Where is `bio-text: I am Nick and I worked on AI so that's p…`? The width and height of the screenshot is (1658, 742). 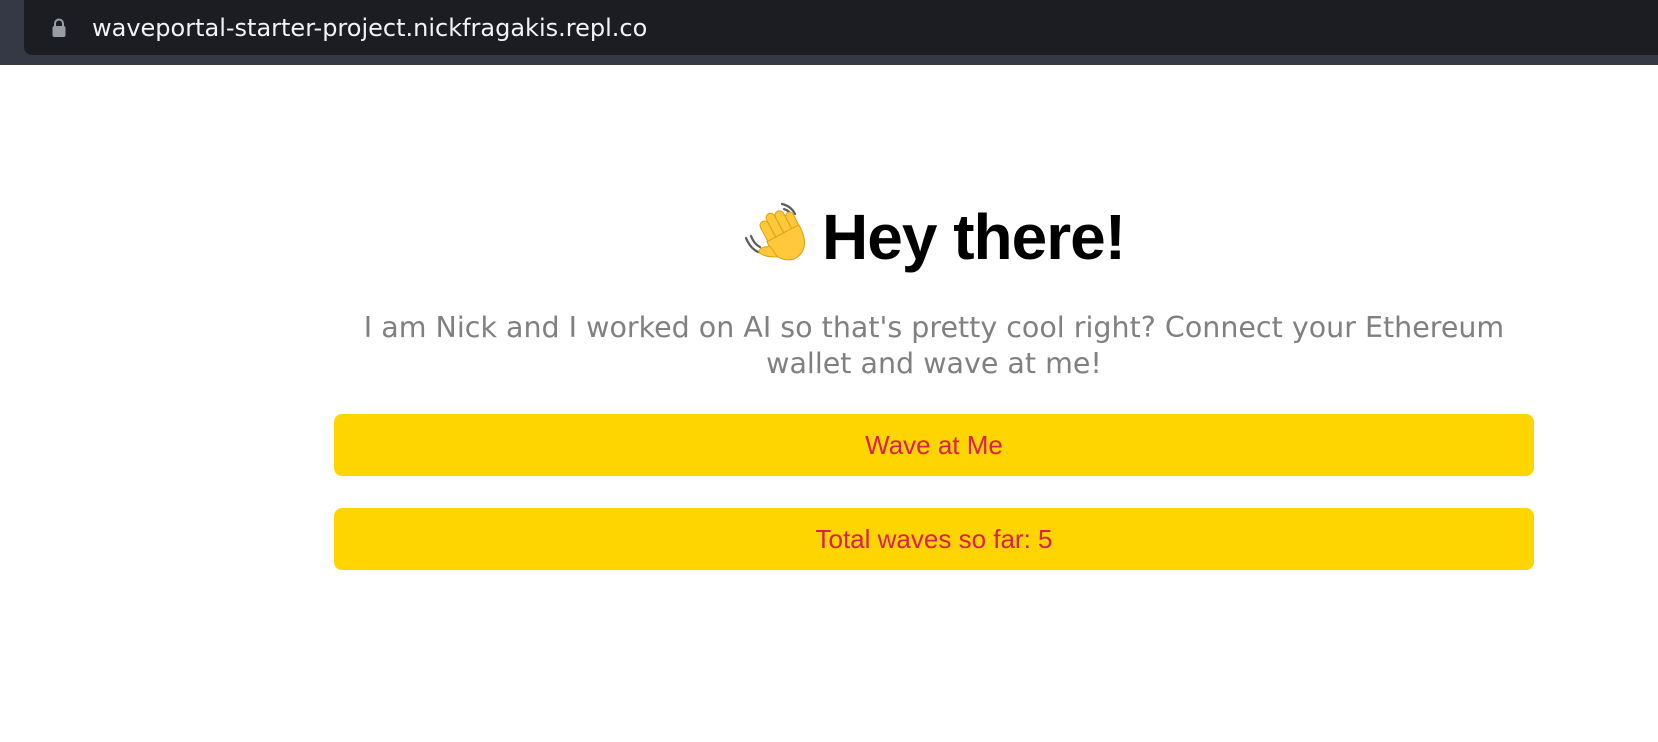 bio-text: I am Nick and I worked on AI so that's p… is located at coordinates (934, 345).